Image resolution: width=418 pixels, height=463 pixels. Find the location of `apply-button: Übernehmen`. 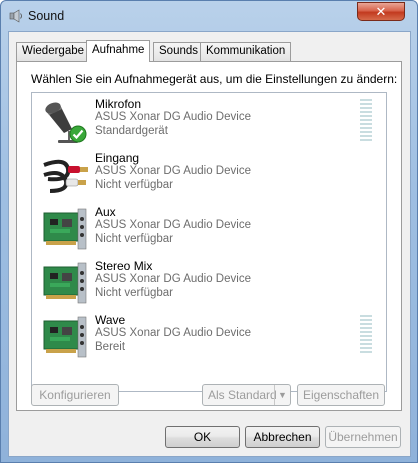

apply-button: Übernehmen is located at coordinates (363, 437).